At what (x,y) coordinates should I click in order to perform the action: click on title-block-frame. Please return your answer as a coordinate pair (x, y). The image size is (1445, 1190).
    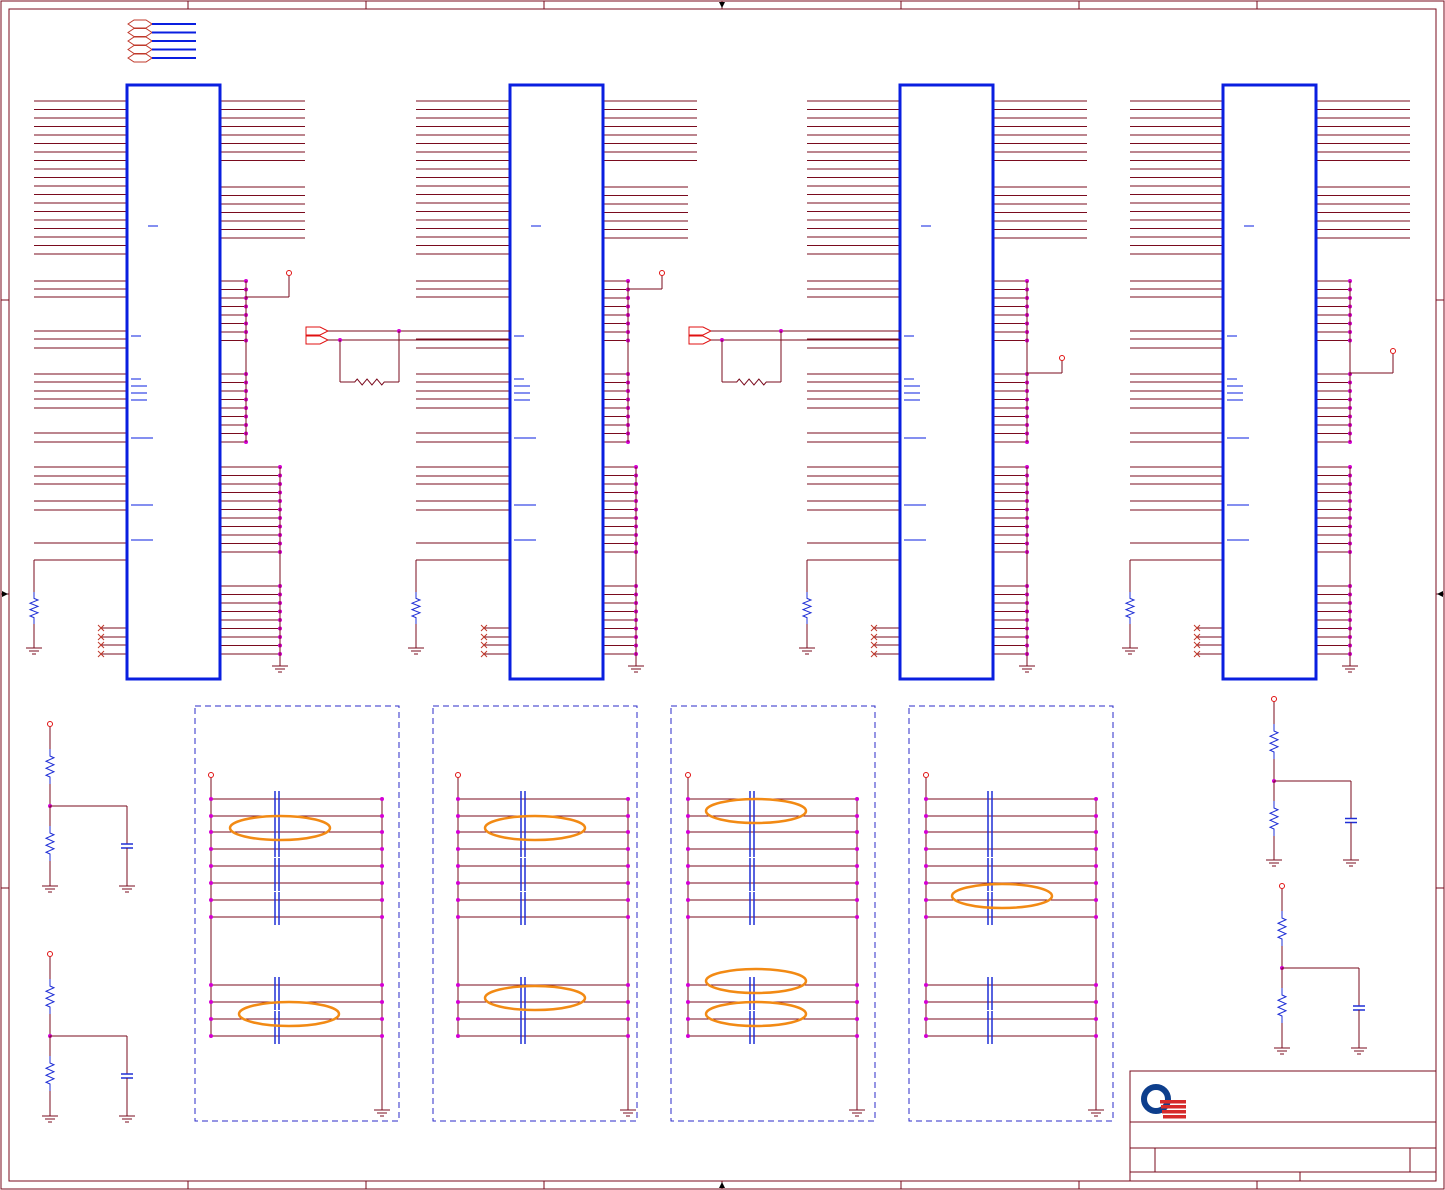
    Looking at the image, I should click on (1283, 1126).